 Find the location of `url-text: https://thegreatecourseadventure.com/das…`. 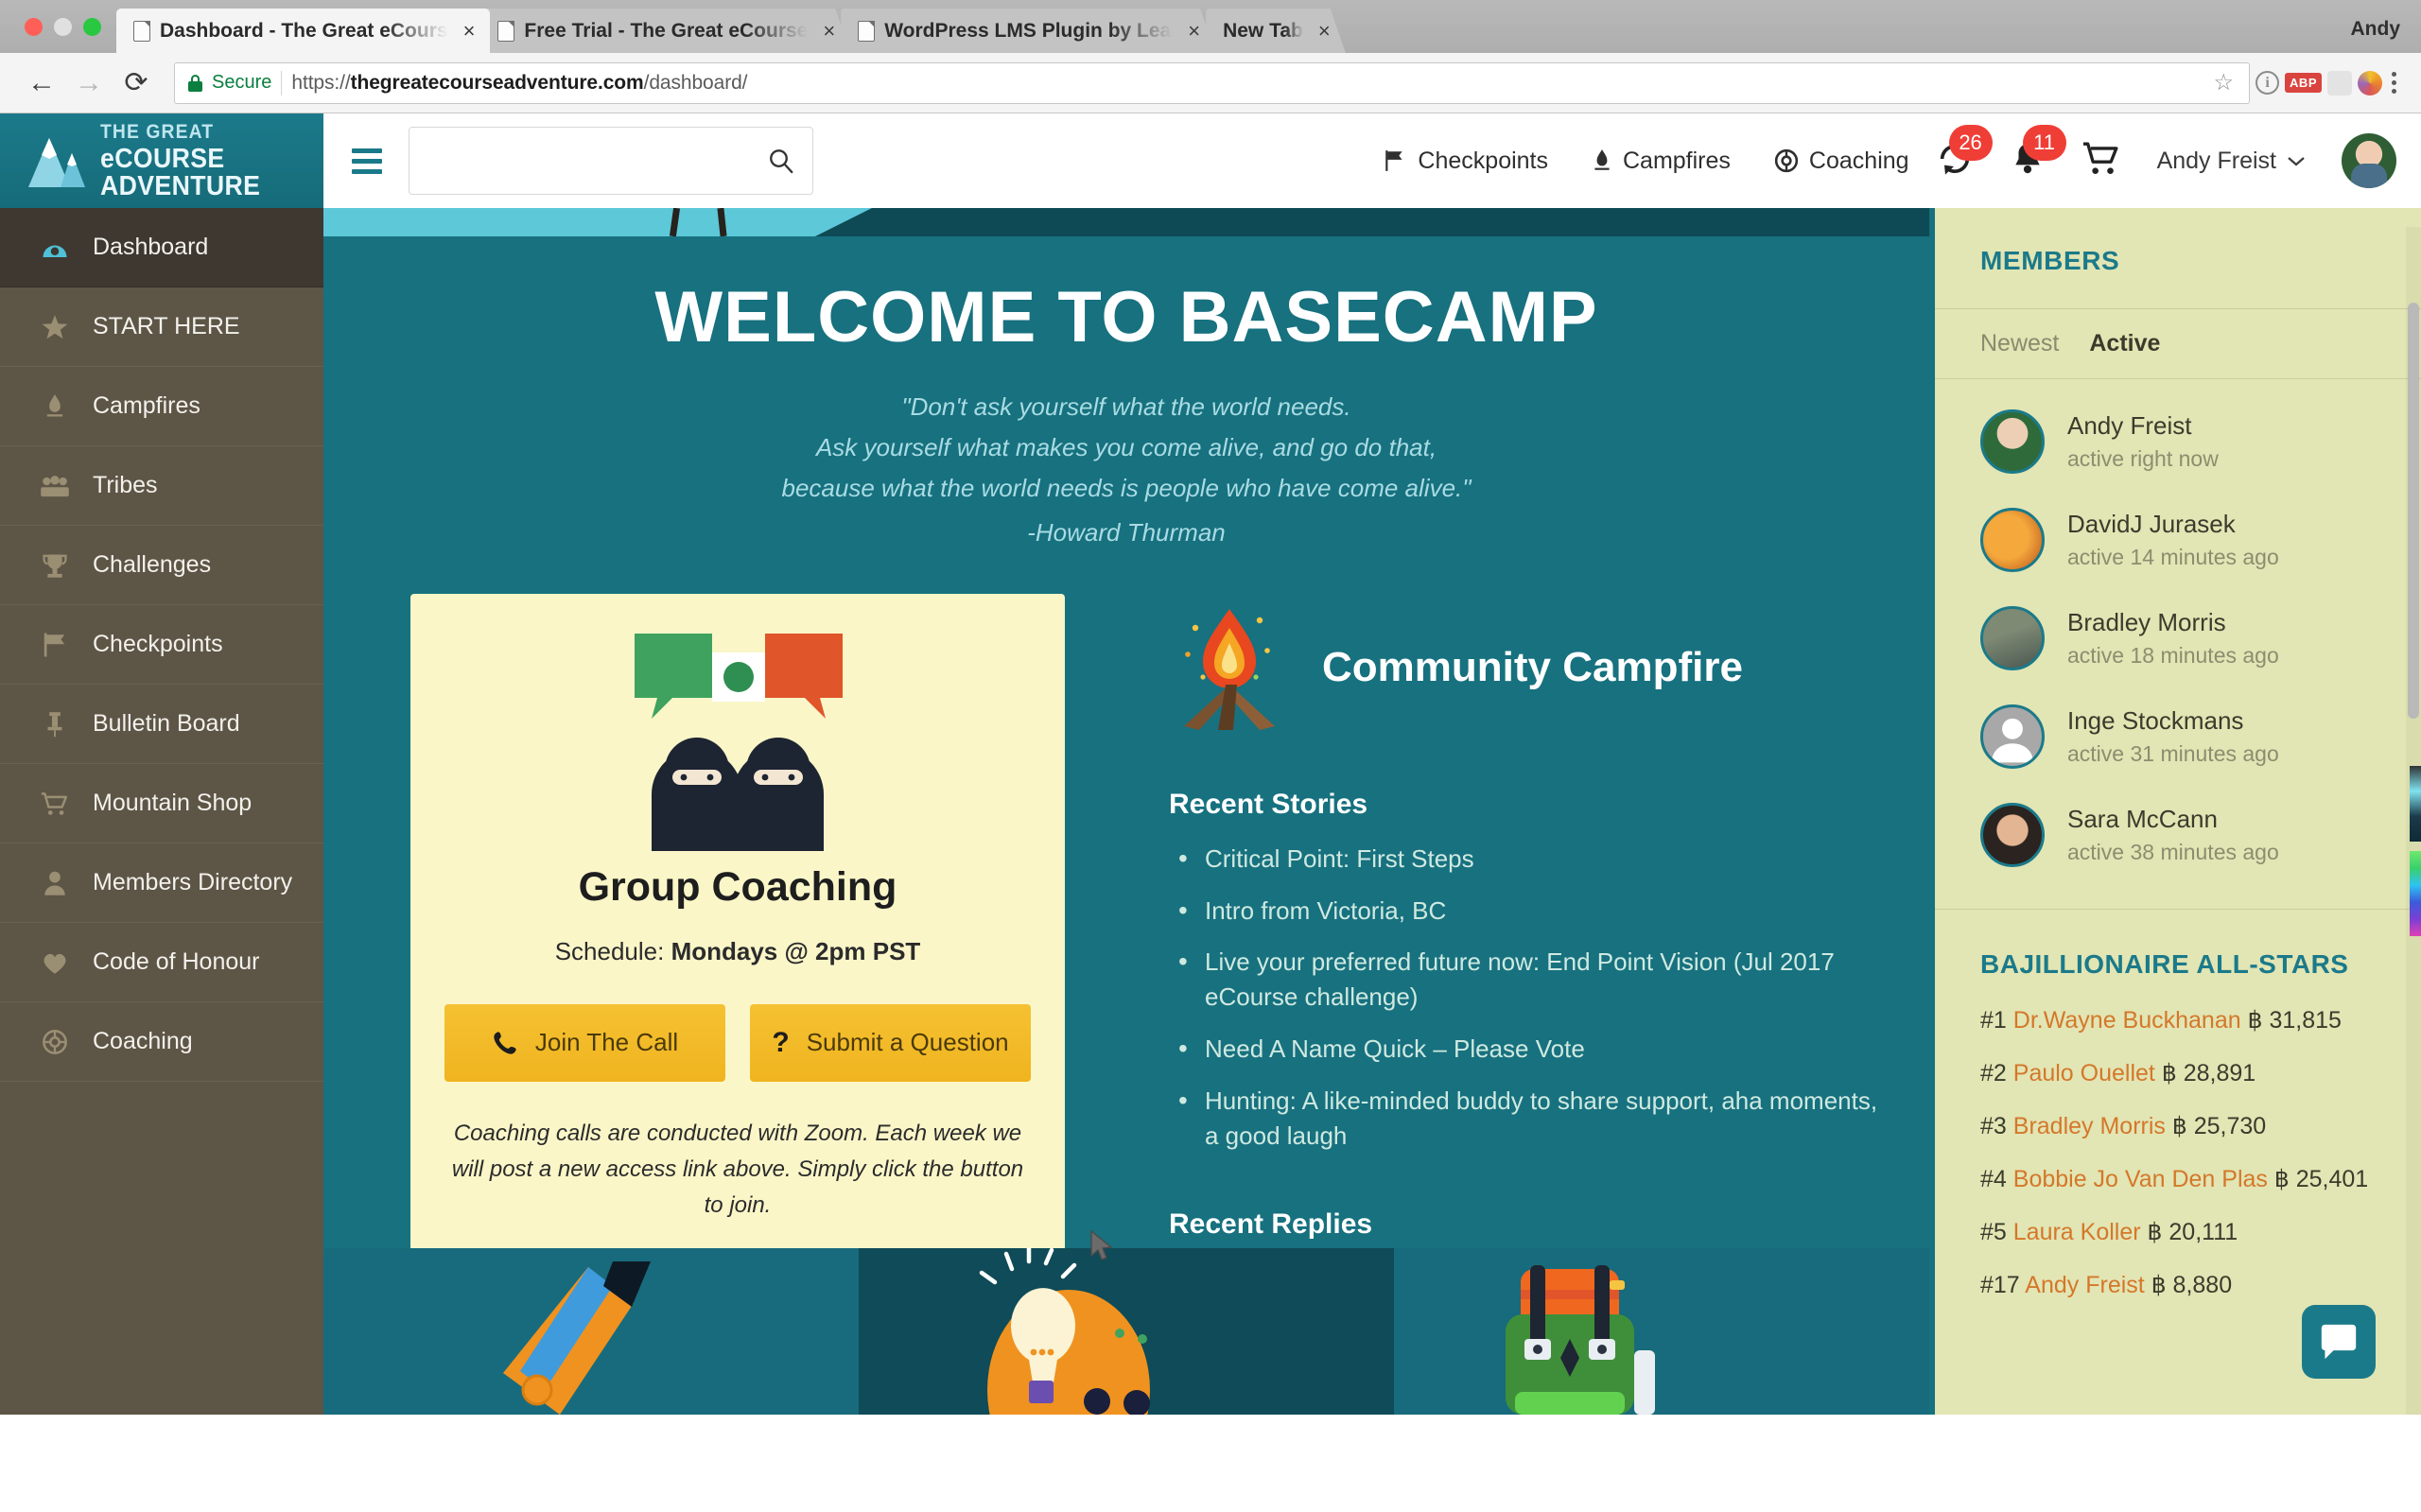

url-text: https://thegreatecourseadventure.com/das… is located at coordinates (519, 83).